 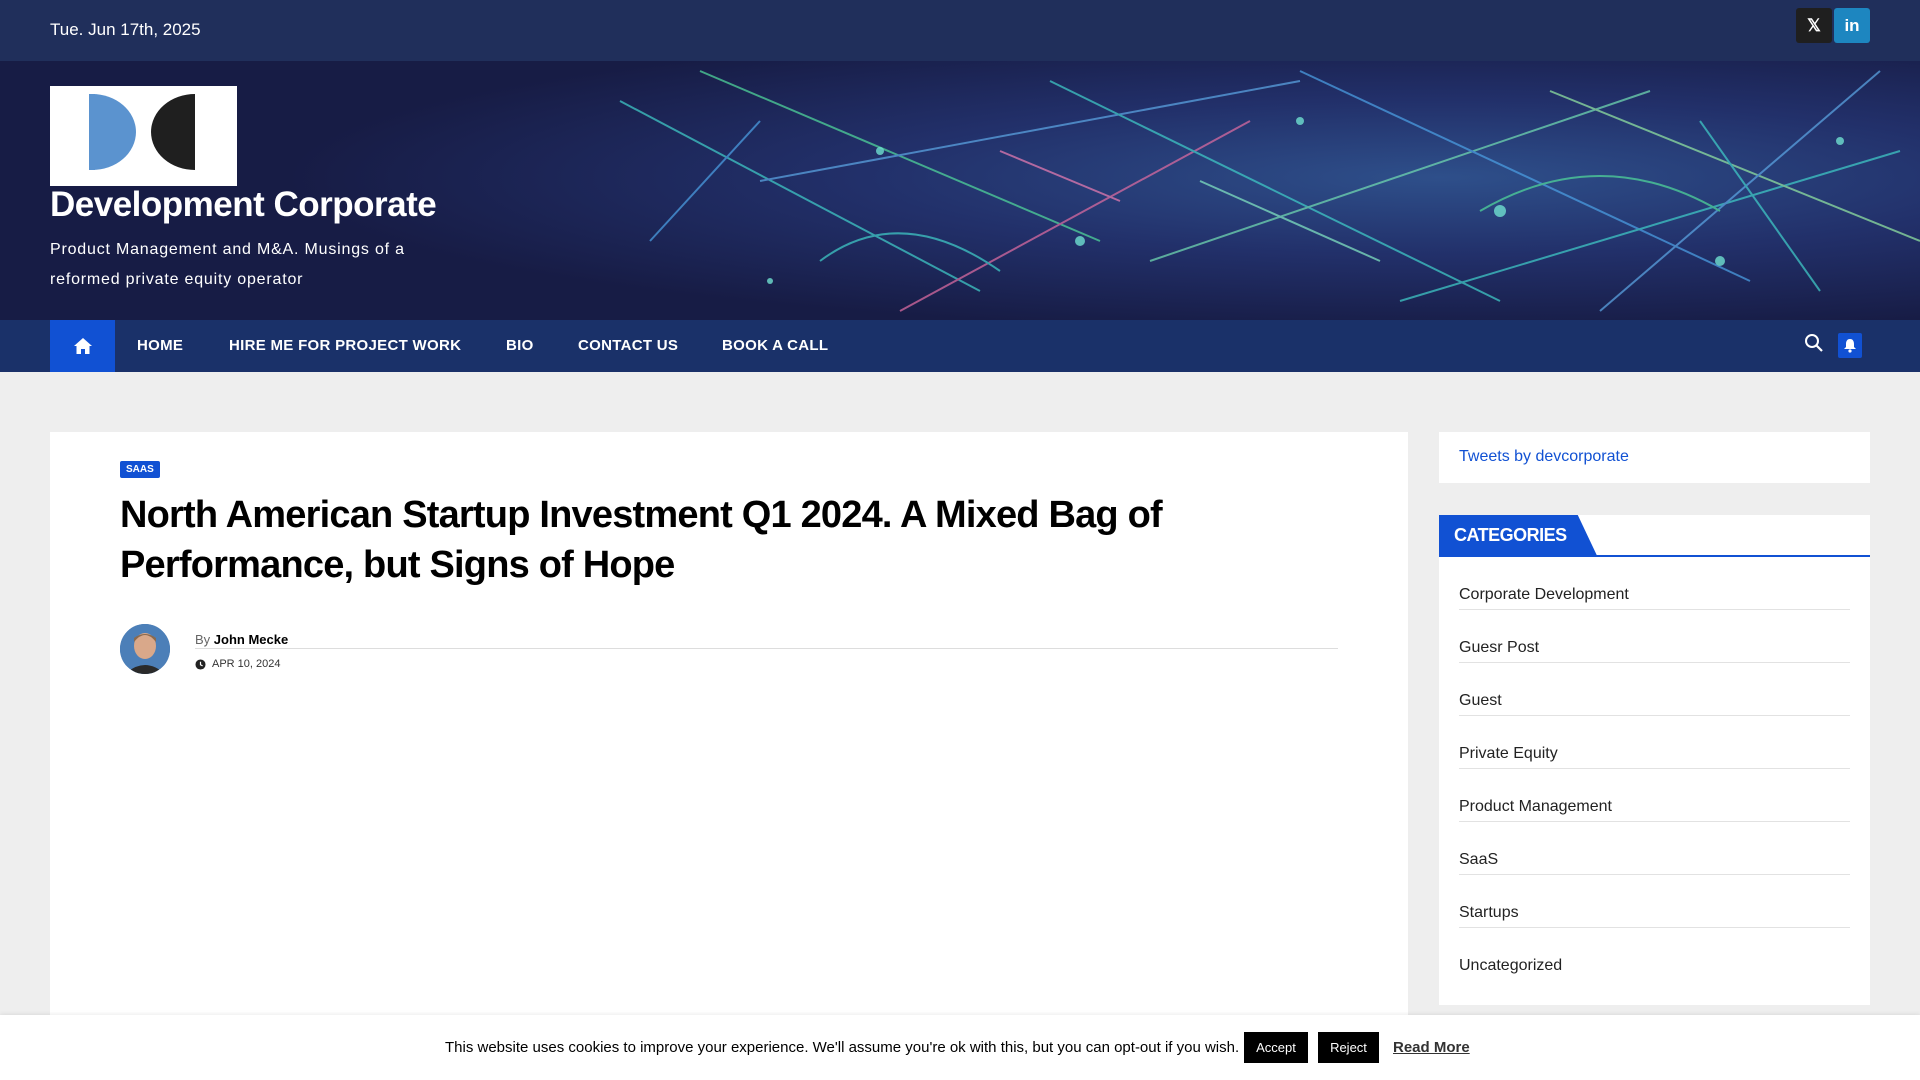 What do you see at coordinates (1654, 583) in the screenshot?
I see `category-item: Corporate Development` at bounding box center [1654, 583].